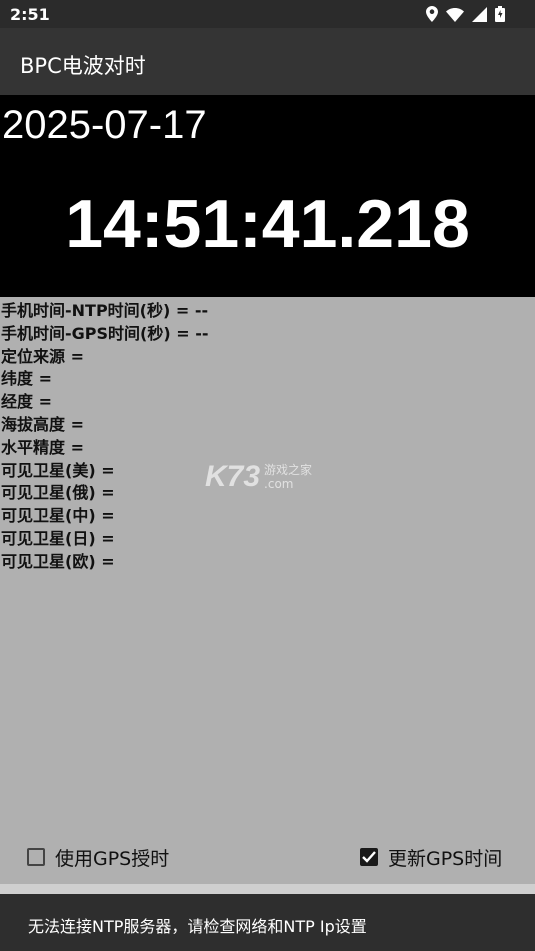  What do you see at coordinates (26, 379) in the screenshot?
I see `info-latitude: 纬度 =` at bounding box center [26, 379].